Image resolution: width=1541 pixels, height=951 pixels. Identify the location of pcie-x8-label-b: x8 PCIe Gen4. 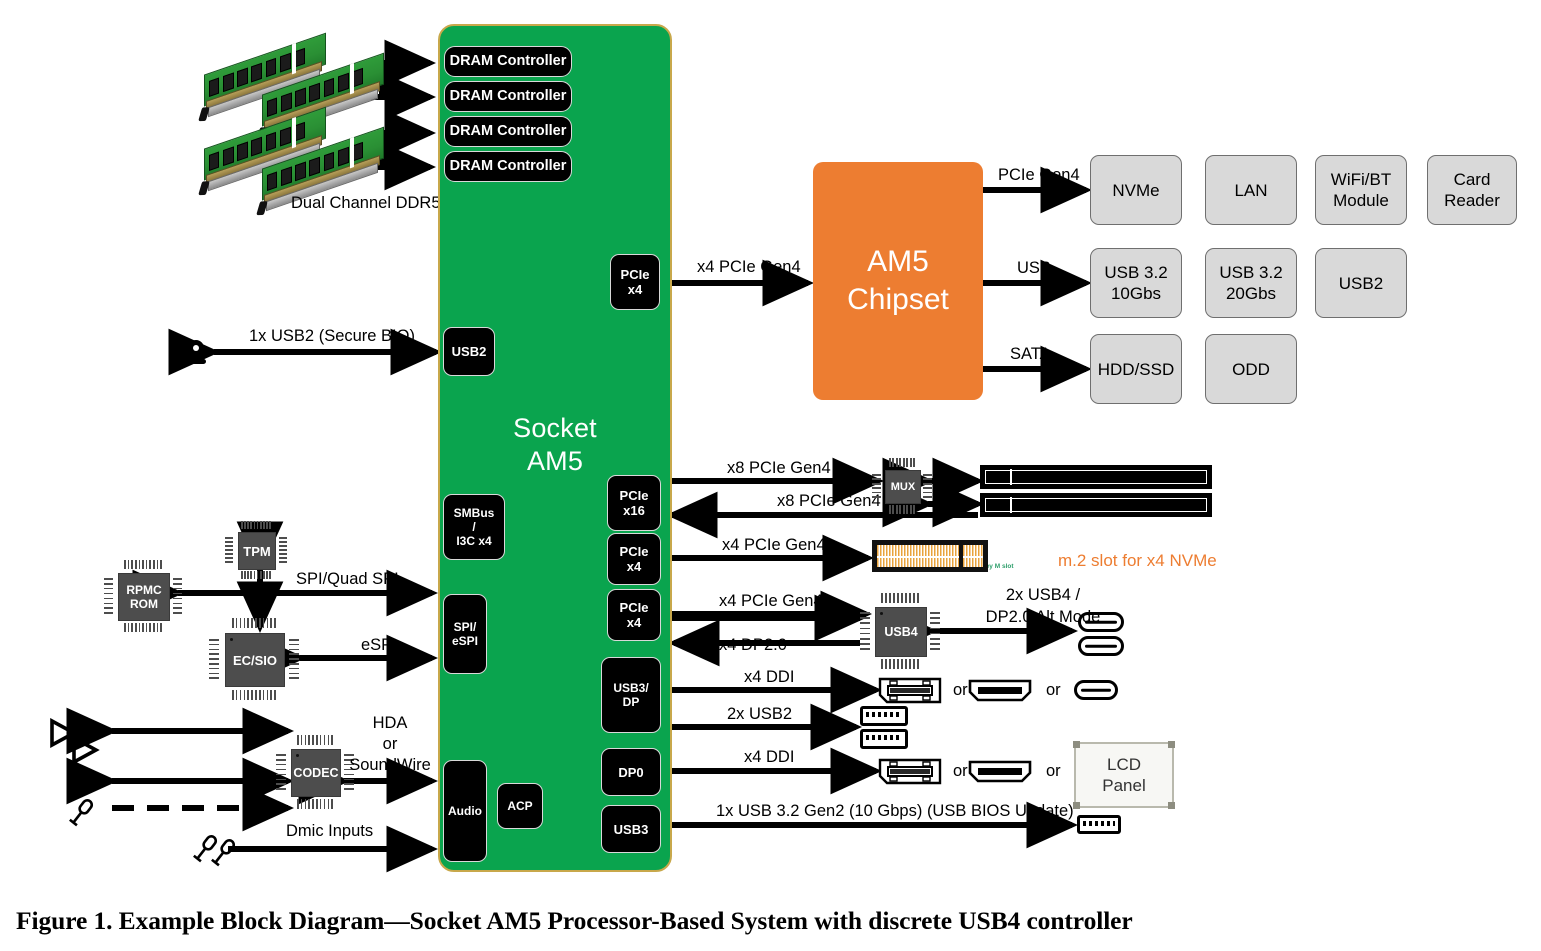
(829, 501).